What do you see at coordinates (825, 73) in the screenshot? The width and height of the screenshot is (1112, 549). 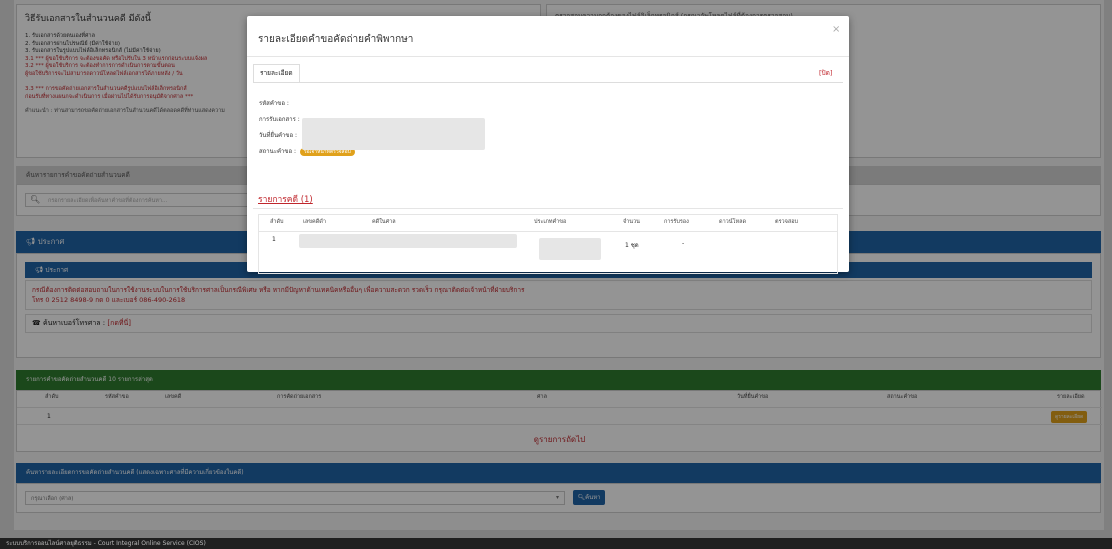 I see `modal-close-link: [ปิด]` at bounding box center [825, 73].